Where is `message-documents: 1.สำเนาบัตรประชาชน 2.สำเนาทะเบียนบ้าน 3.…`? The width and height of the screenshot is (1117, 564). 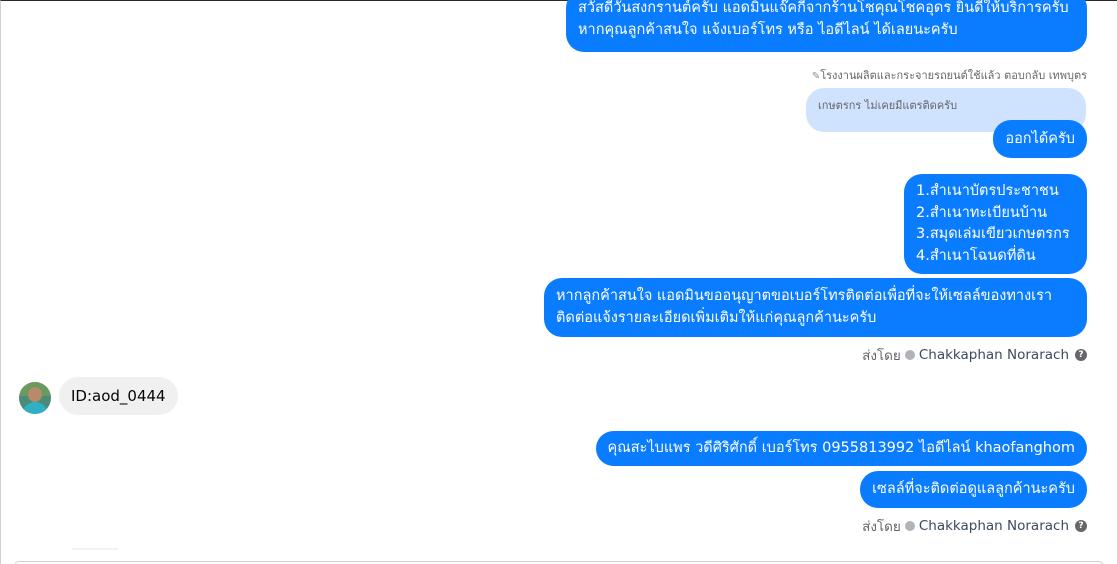
message-documents: 1.สำเนาบัตรประชาชน 2.สำเนาทะเบียนบ้าน 3.… is located at coordinates (995, 224).